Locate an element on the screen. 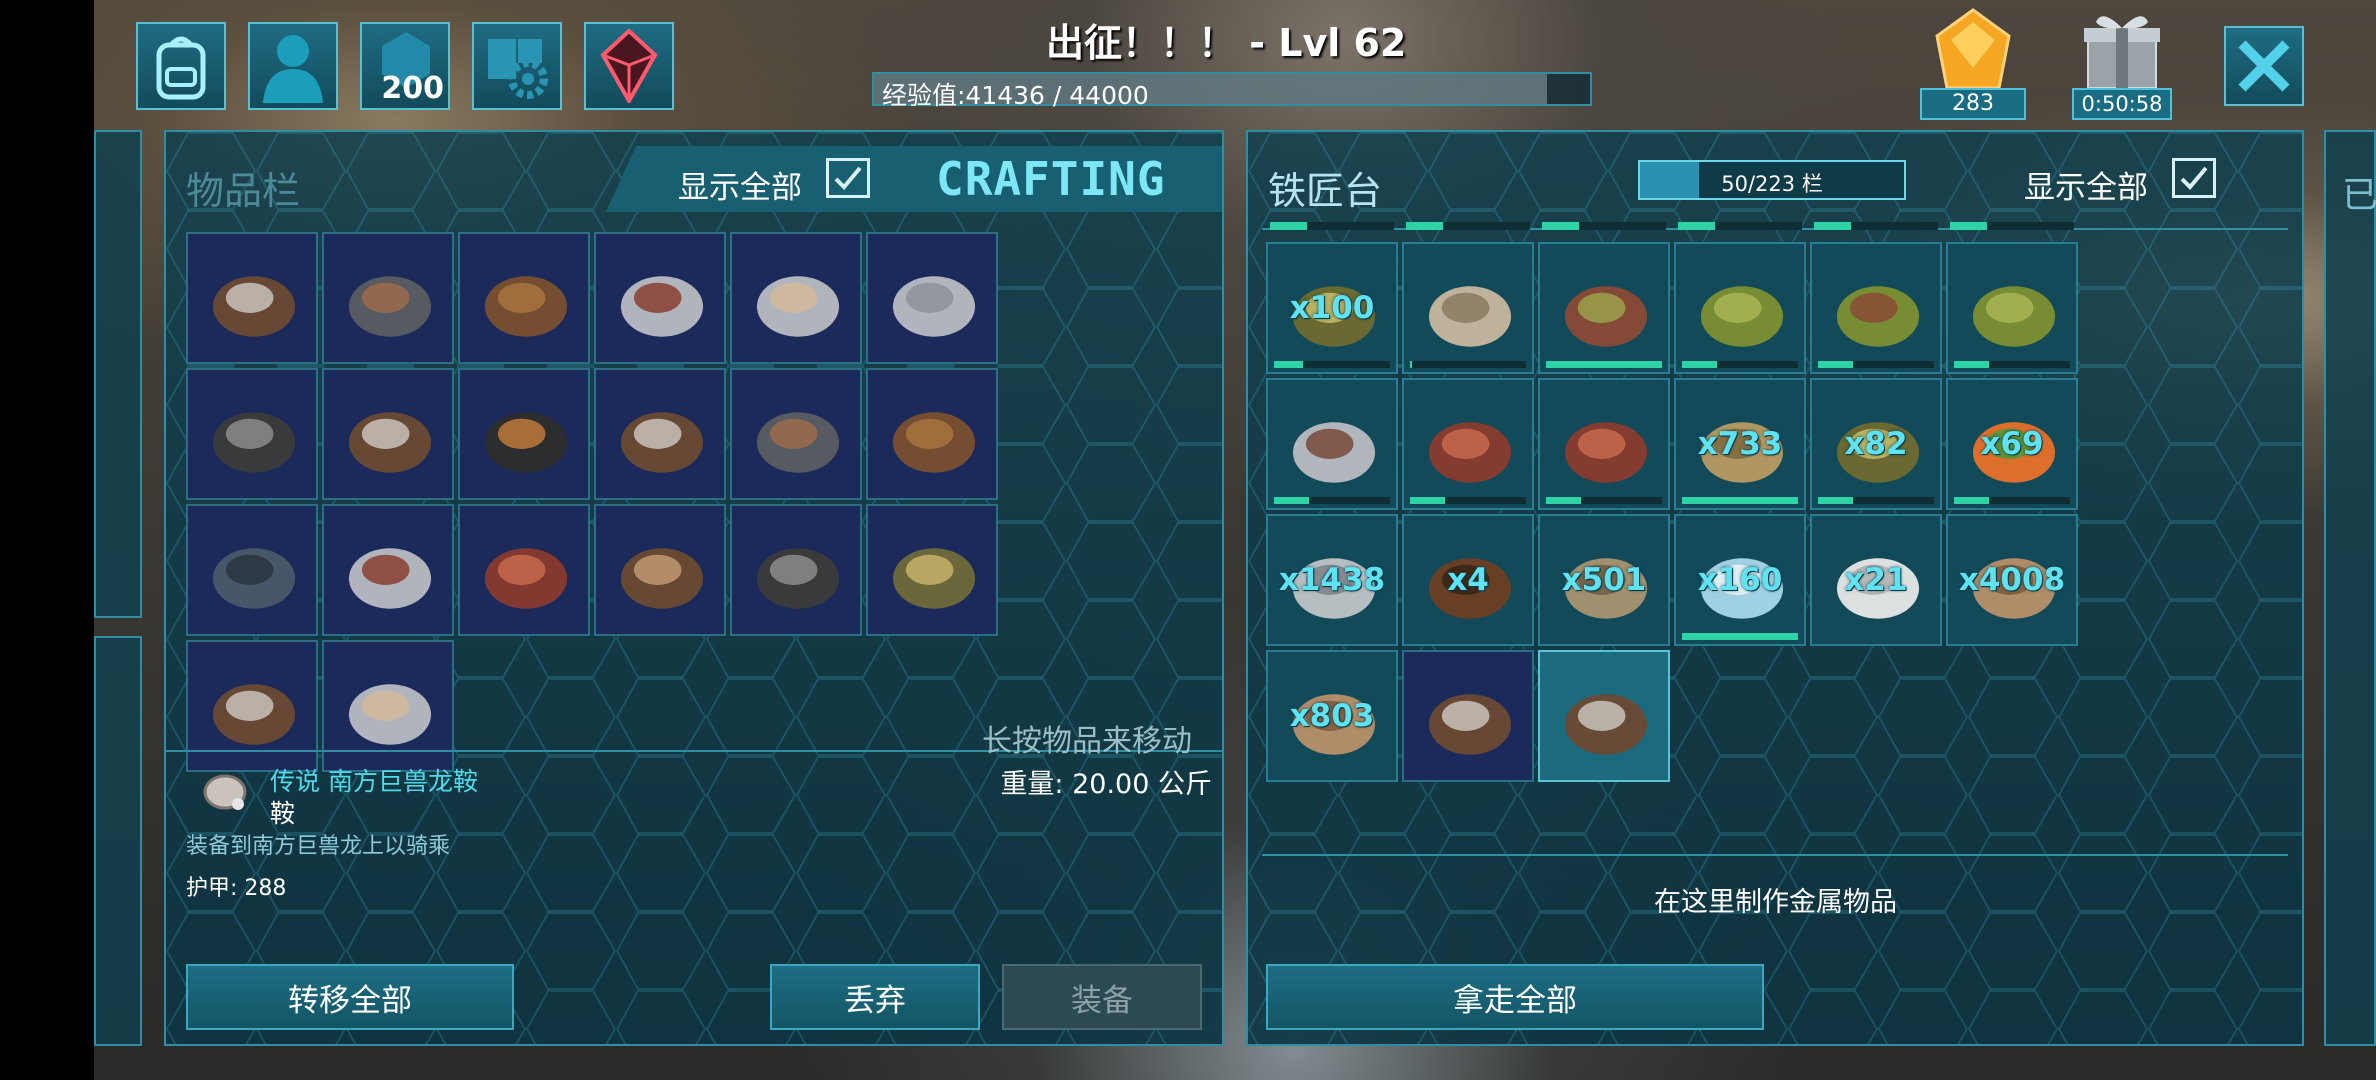 The width and height of the screenshot is (2376, 1080). item-quantity: x733 is located at coordinates (1740, 444).